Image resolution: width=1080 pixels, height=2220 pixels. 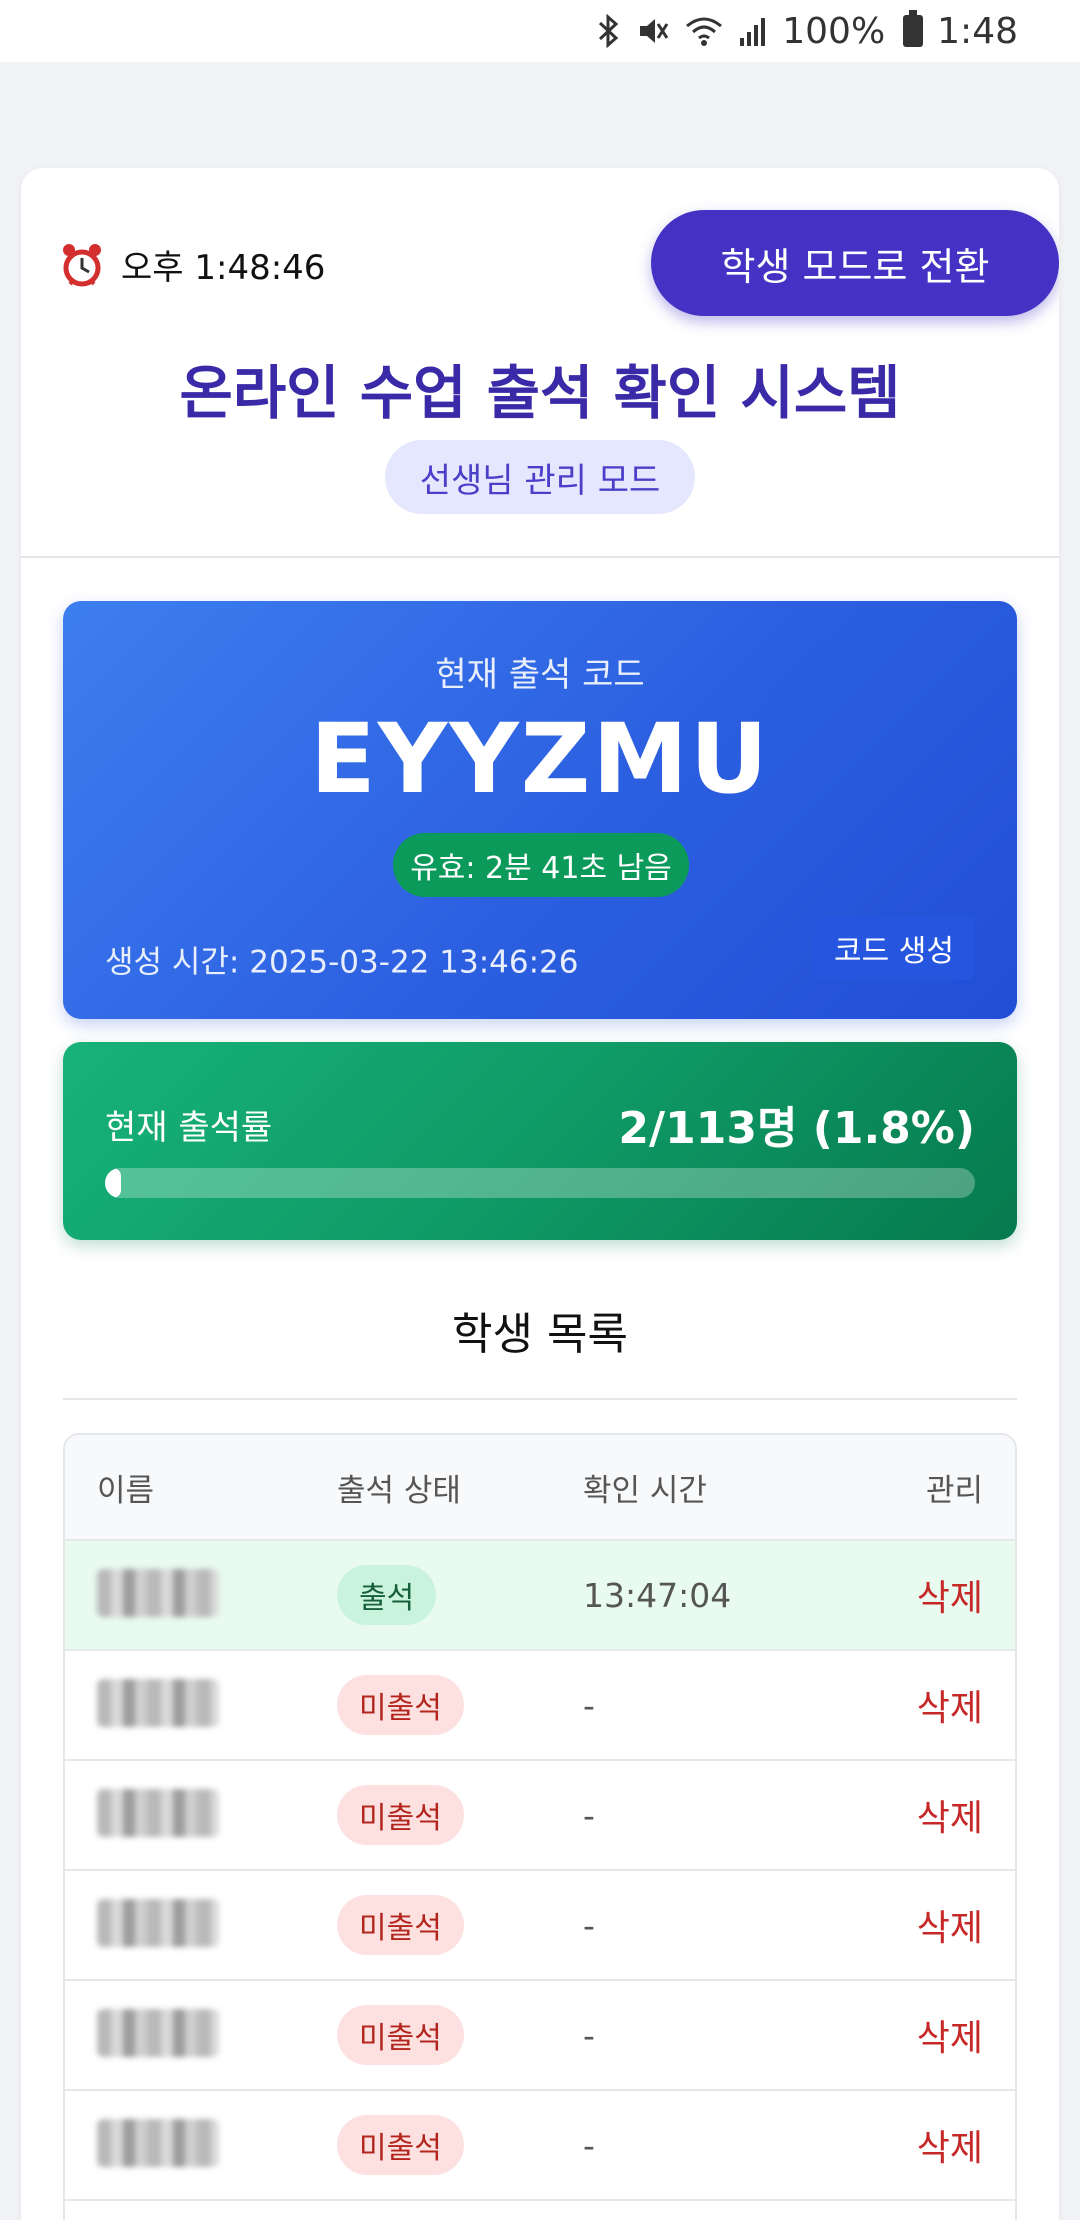 I want to click on wifi-icon, so click(x=704, y=31).